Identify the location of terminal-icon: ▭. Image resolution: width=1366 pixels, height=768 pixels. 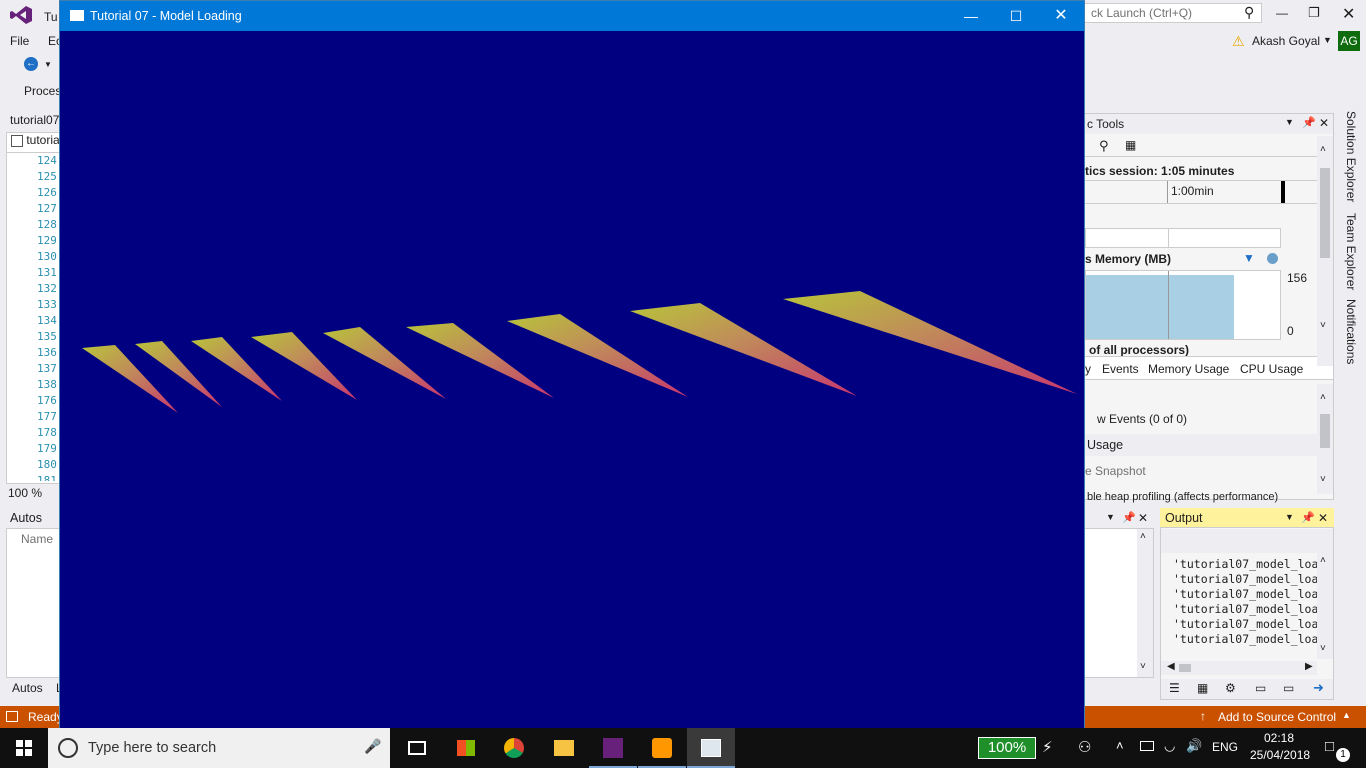
(1288, 688).